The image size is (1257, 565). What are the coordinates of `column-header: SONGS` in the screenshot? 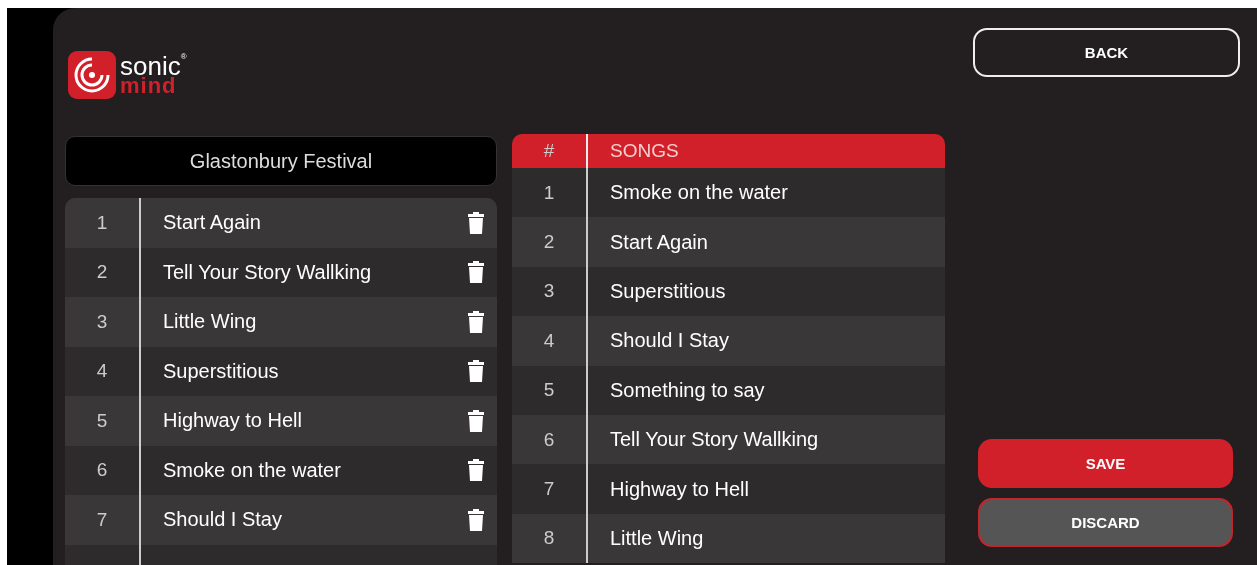 It's located at (644, 151).